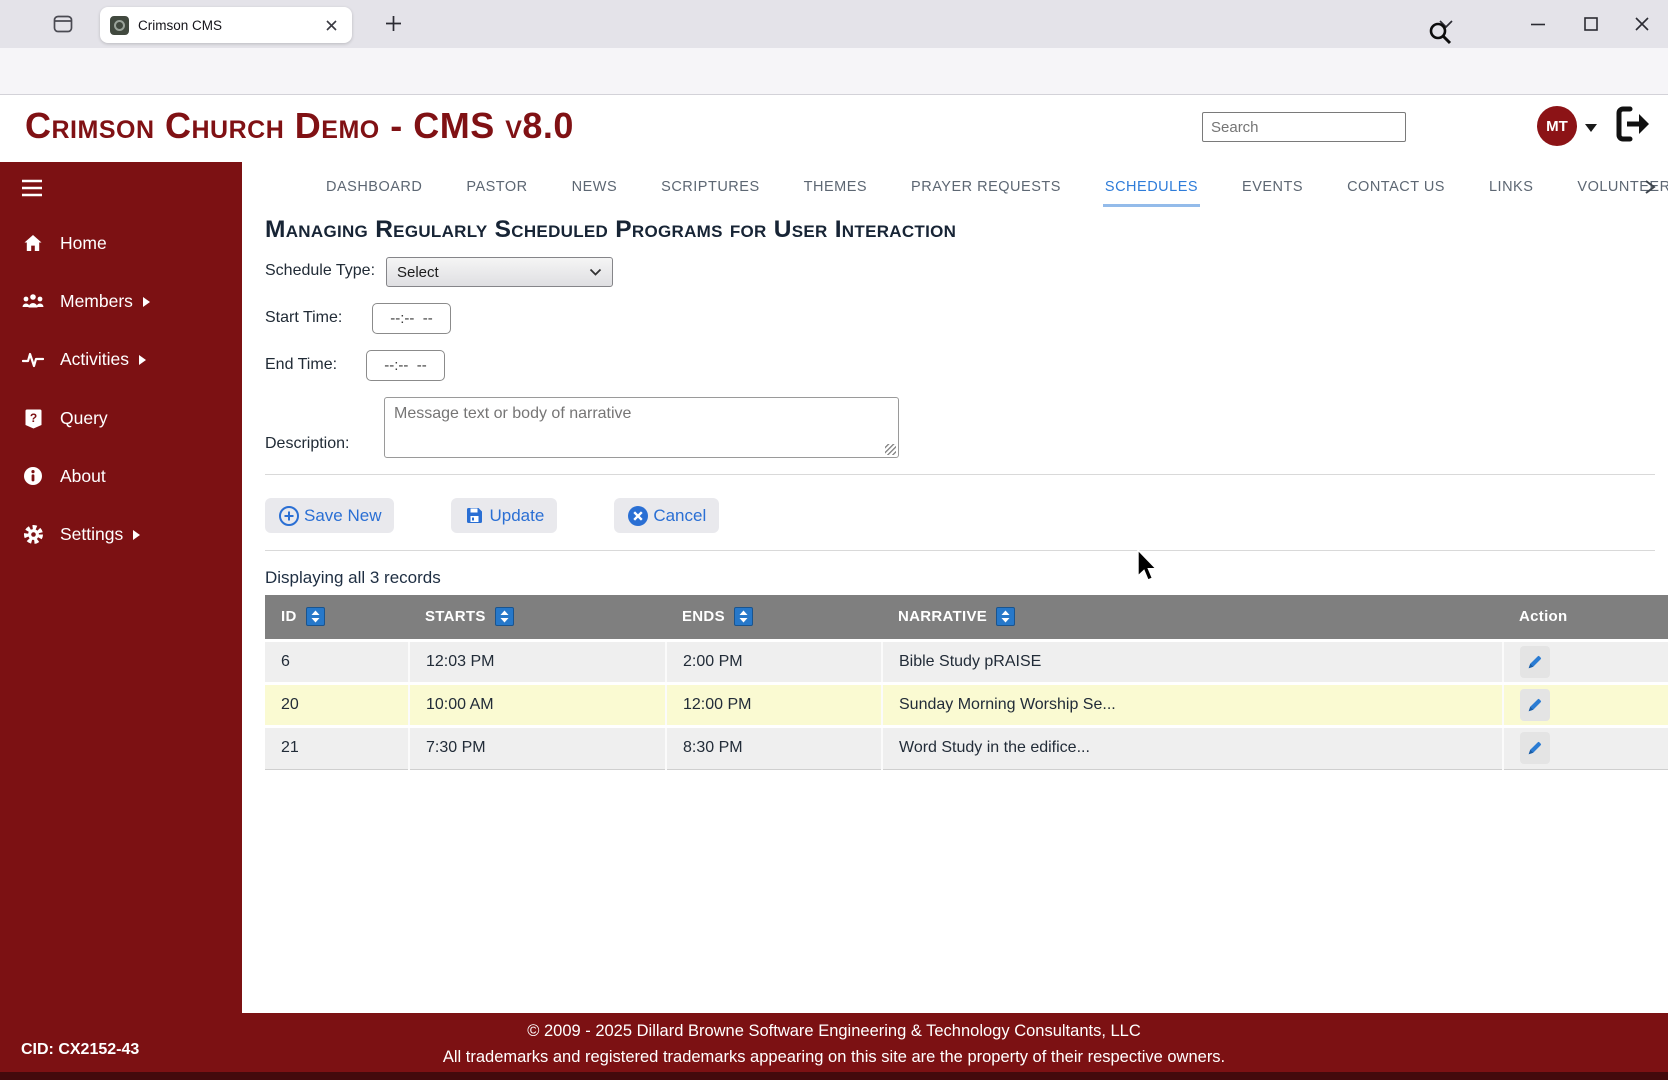 This screenshot has width=1668, height=1080. Describe the element at coordinates (289, 515) in the screenshot. I see `plus-circle-icon` at that location.